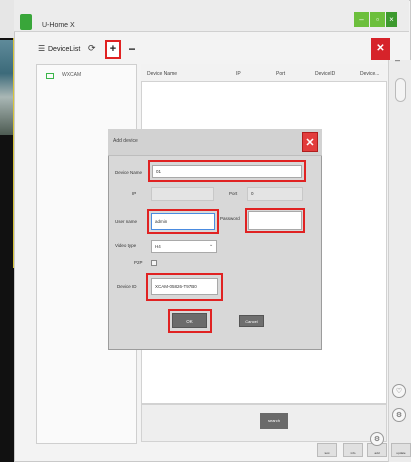 Image resolution: width=411 pixels, height=462 pixels. Describe the element at coordinates (125, 141) in the screenshot. I see `dialog-title: Add device` at that location.